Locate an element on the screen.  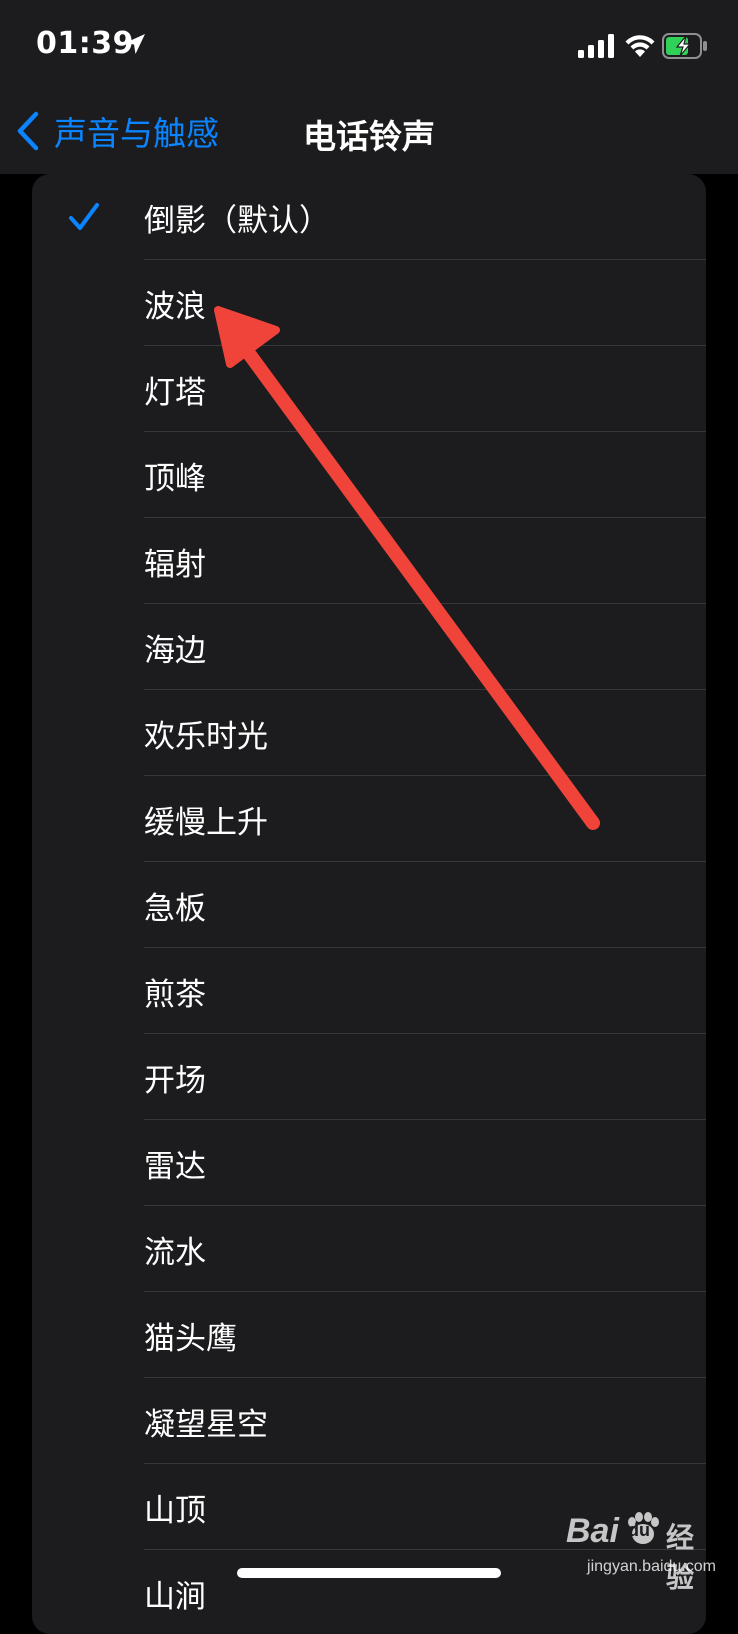
ringtone-row: 开场 is located at coordinates (369, 1077).